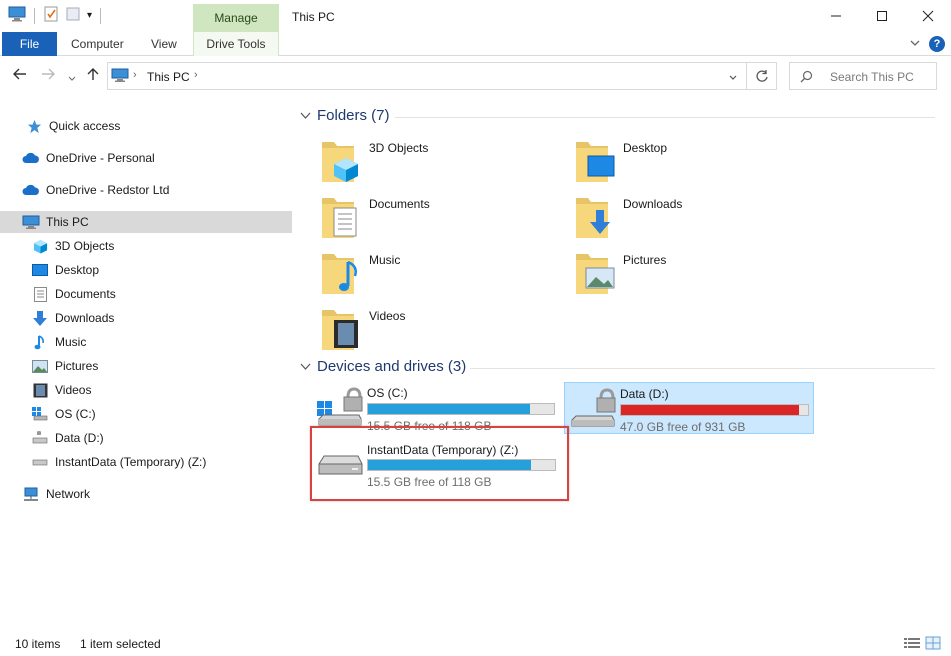  Describe the element at coordinates (146, 494) in the screenshot. I see `sidebar-item-network: Network` at that location.